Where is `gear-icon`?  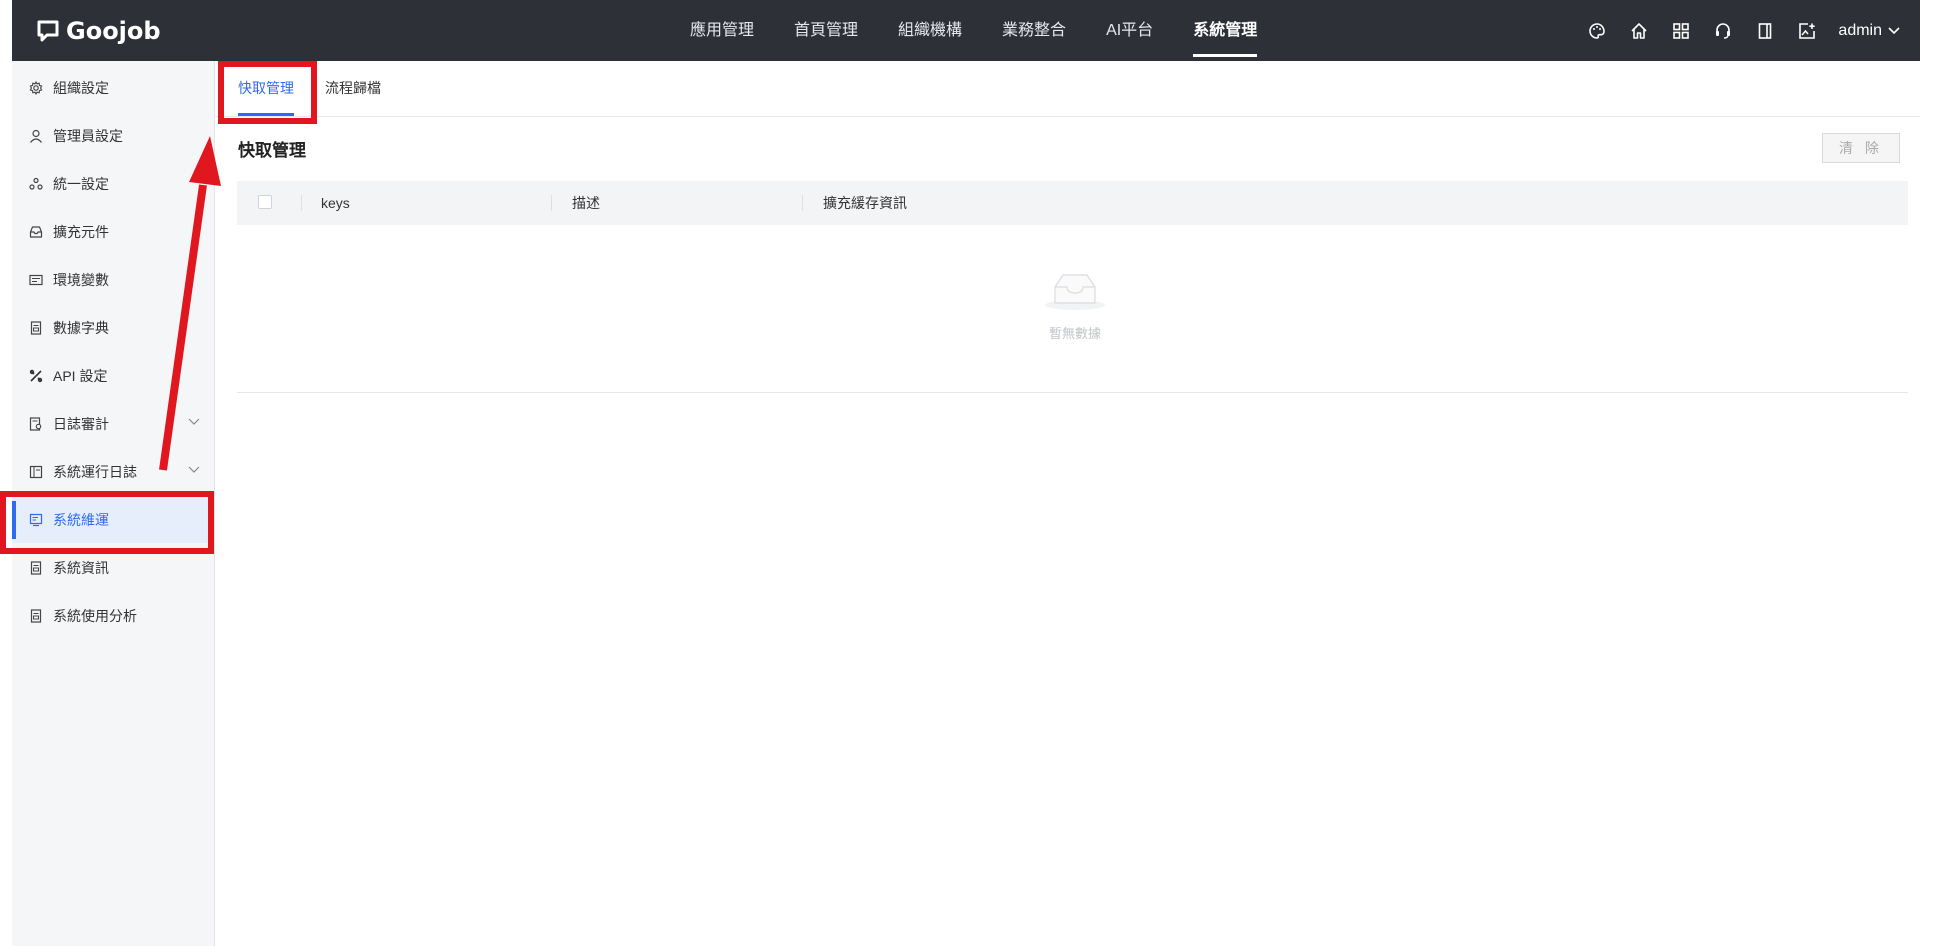
gear-icon is located at coordinates (36, 88).